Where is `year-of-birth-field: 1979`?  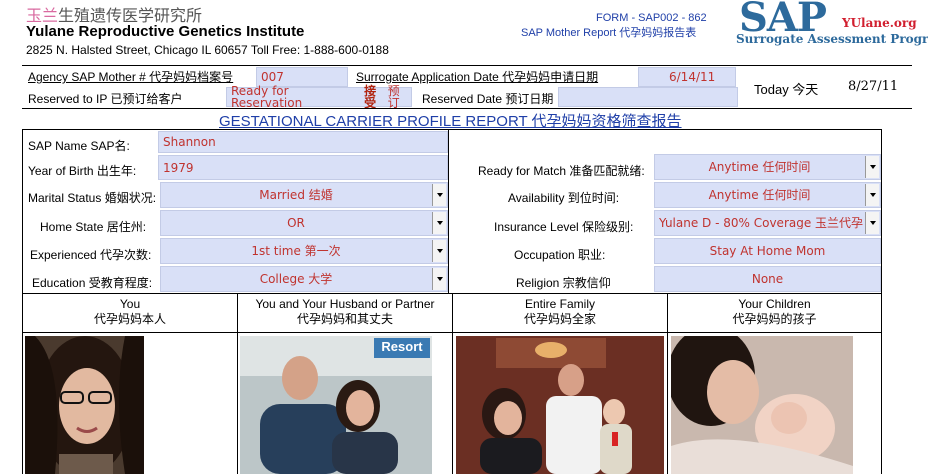
year-of-birth-field: 1979 is located at coordinates (303, 167).